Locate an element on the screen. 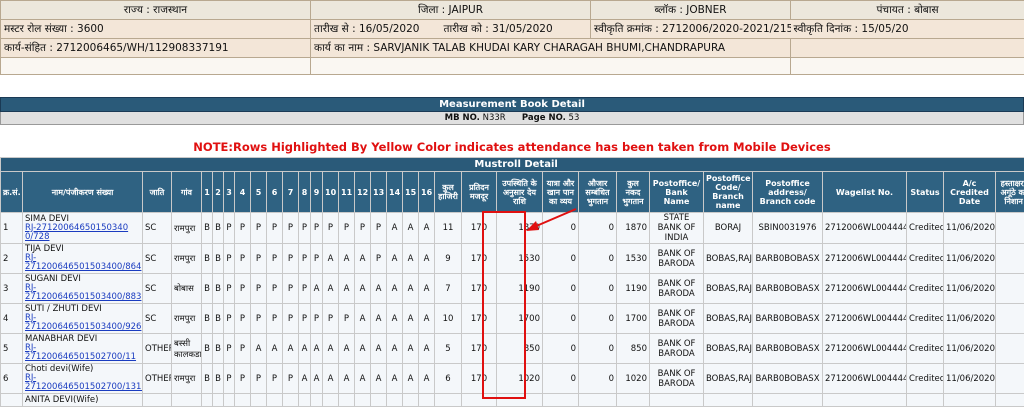 The height and width of the screenshot is (407, 1024). amount-cell: 1020 is located at coordinates (520, 379).